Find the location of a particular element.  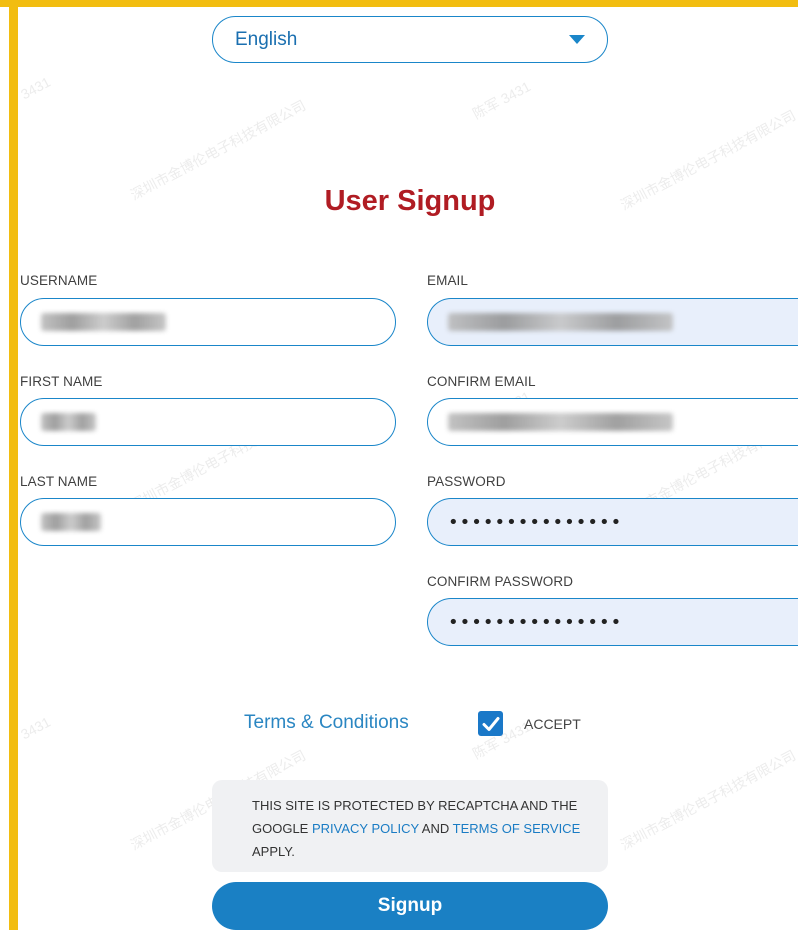

frame-left-border is located at coordinates (13, 465).